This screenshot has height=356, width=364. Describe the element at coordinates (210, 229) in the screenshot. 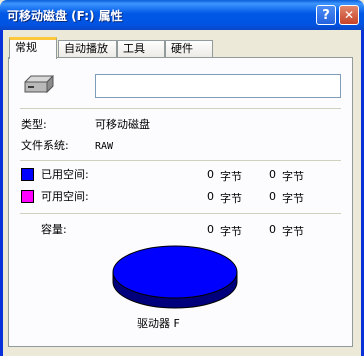

I see `capacity-bytes: 0` at that location.